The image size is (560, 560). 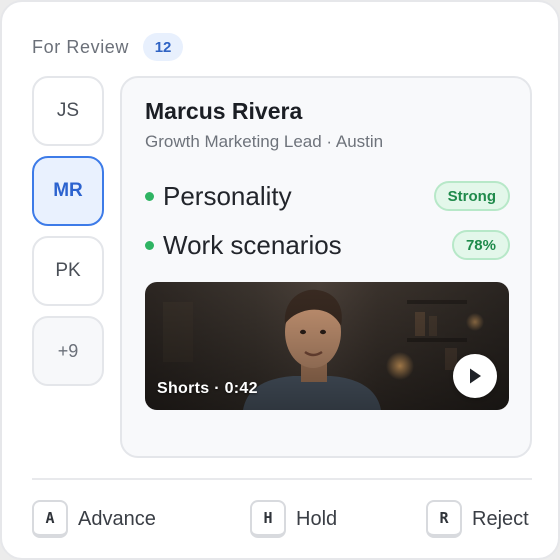 I want to click on reject-button: R Reject, so click(x=477, y=519).